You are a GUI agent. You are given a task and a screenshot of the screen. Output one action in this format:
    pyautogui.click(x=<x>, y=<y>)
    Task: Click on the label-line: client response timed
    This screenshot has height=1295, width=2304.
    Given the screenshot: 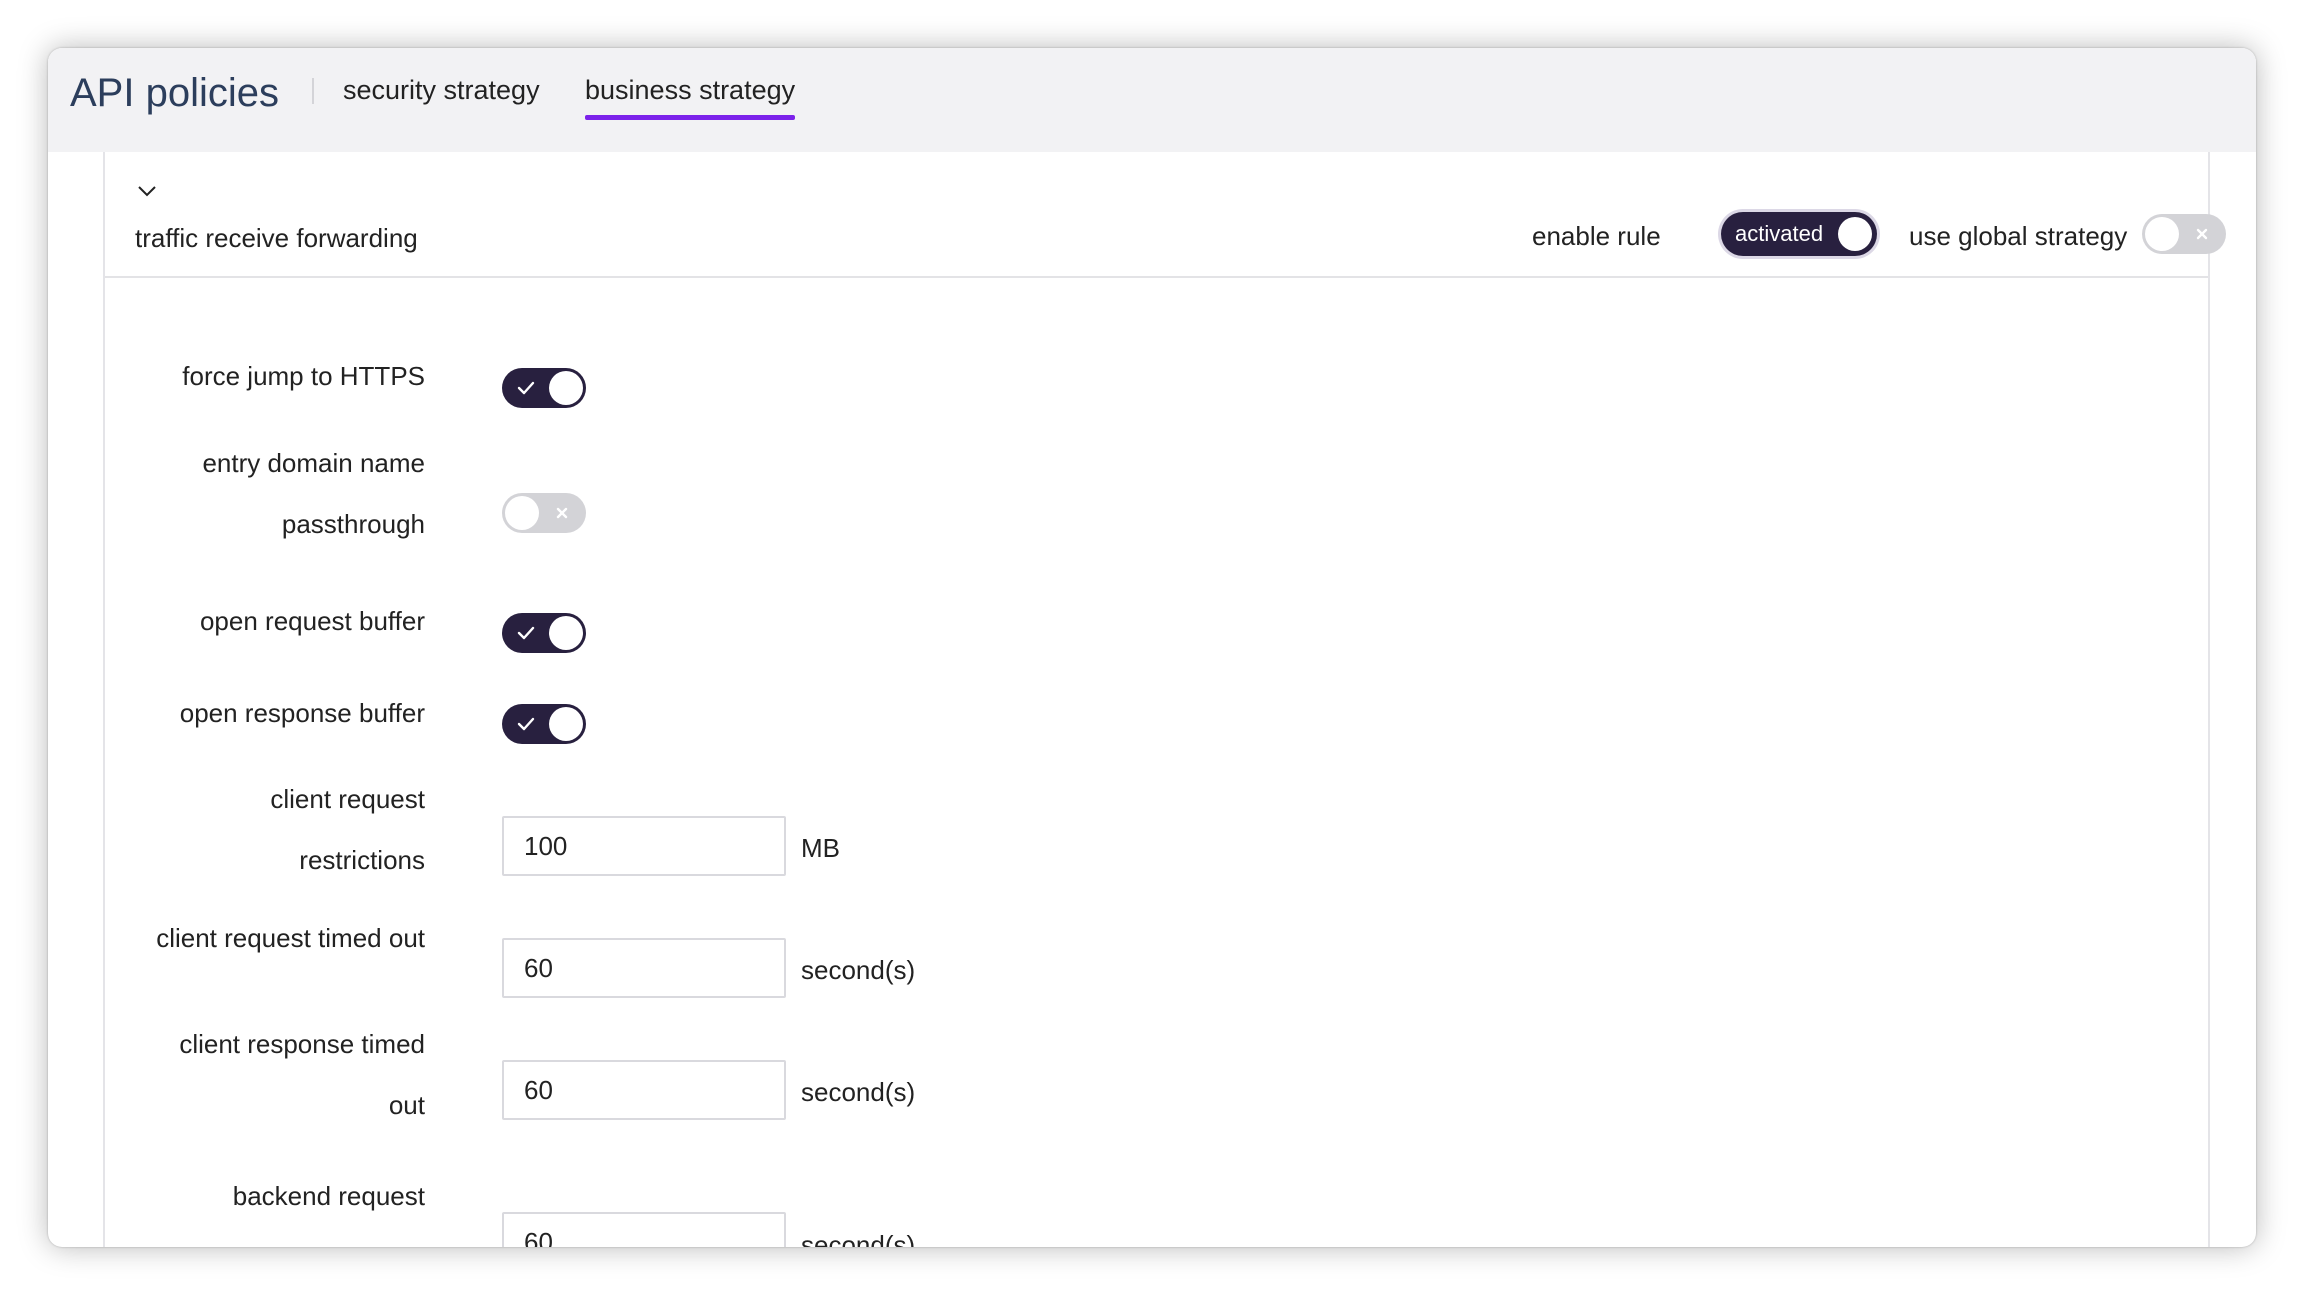 What is the action you would take?
    pyautogui.click(x=302, y=1044)
    